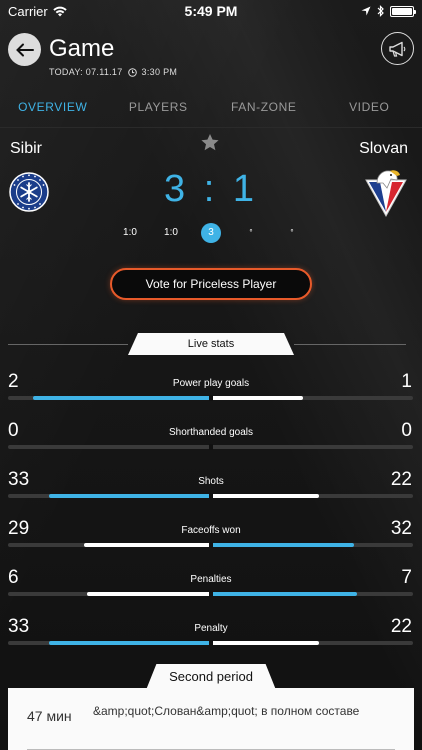  I want to click on stat-away-value: 7, so click(406, 577).